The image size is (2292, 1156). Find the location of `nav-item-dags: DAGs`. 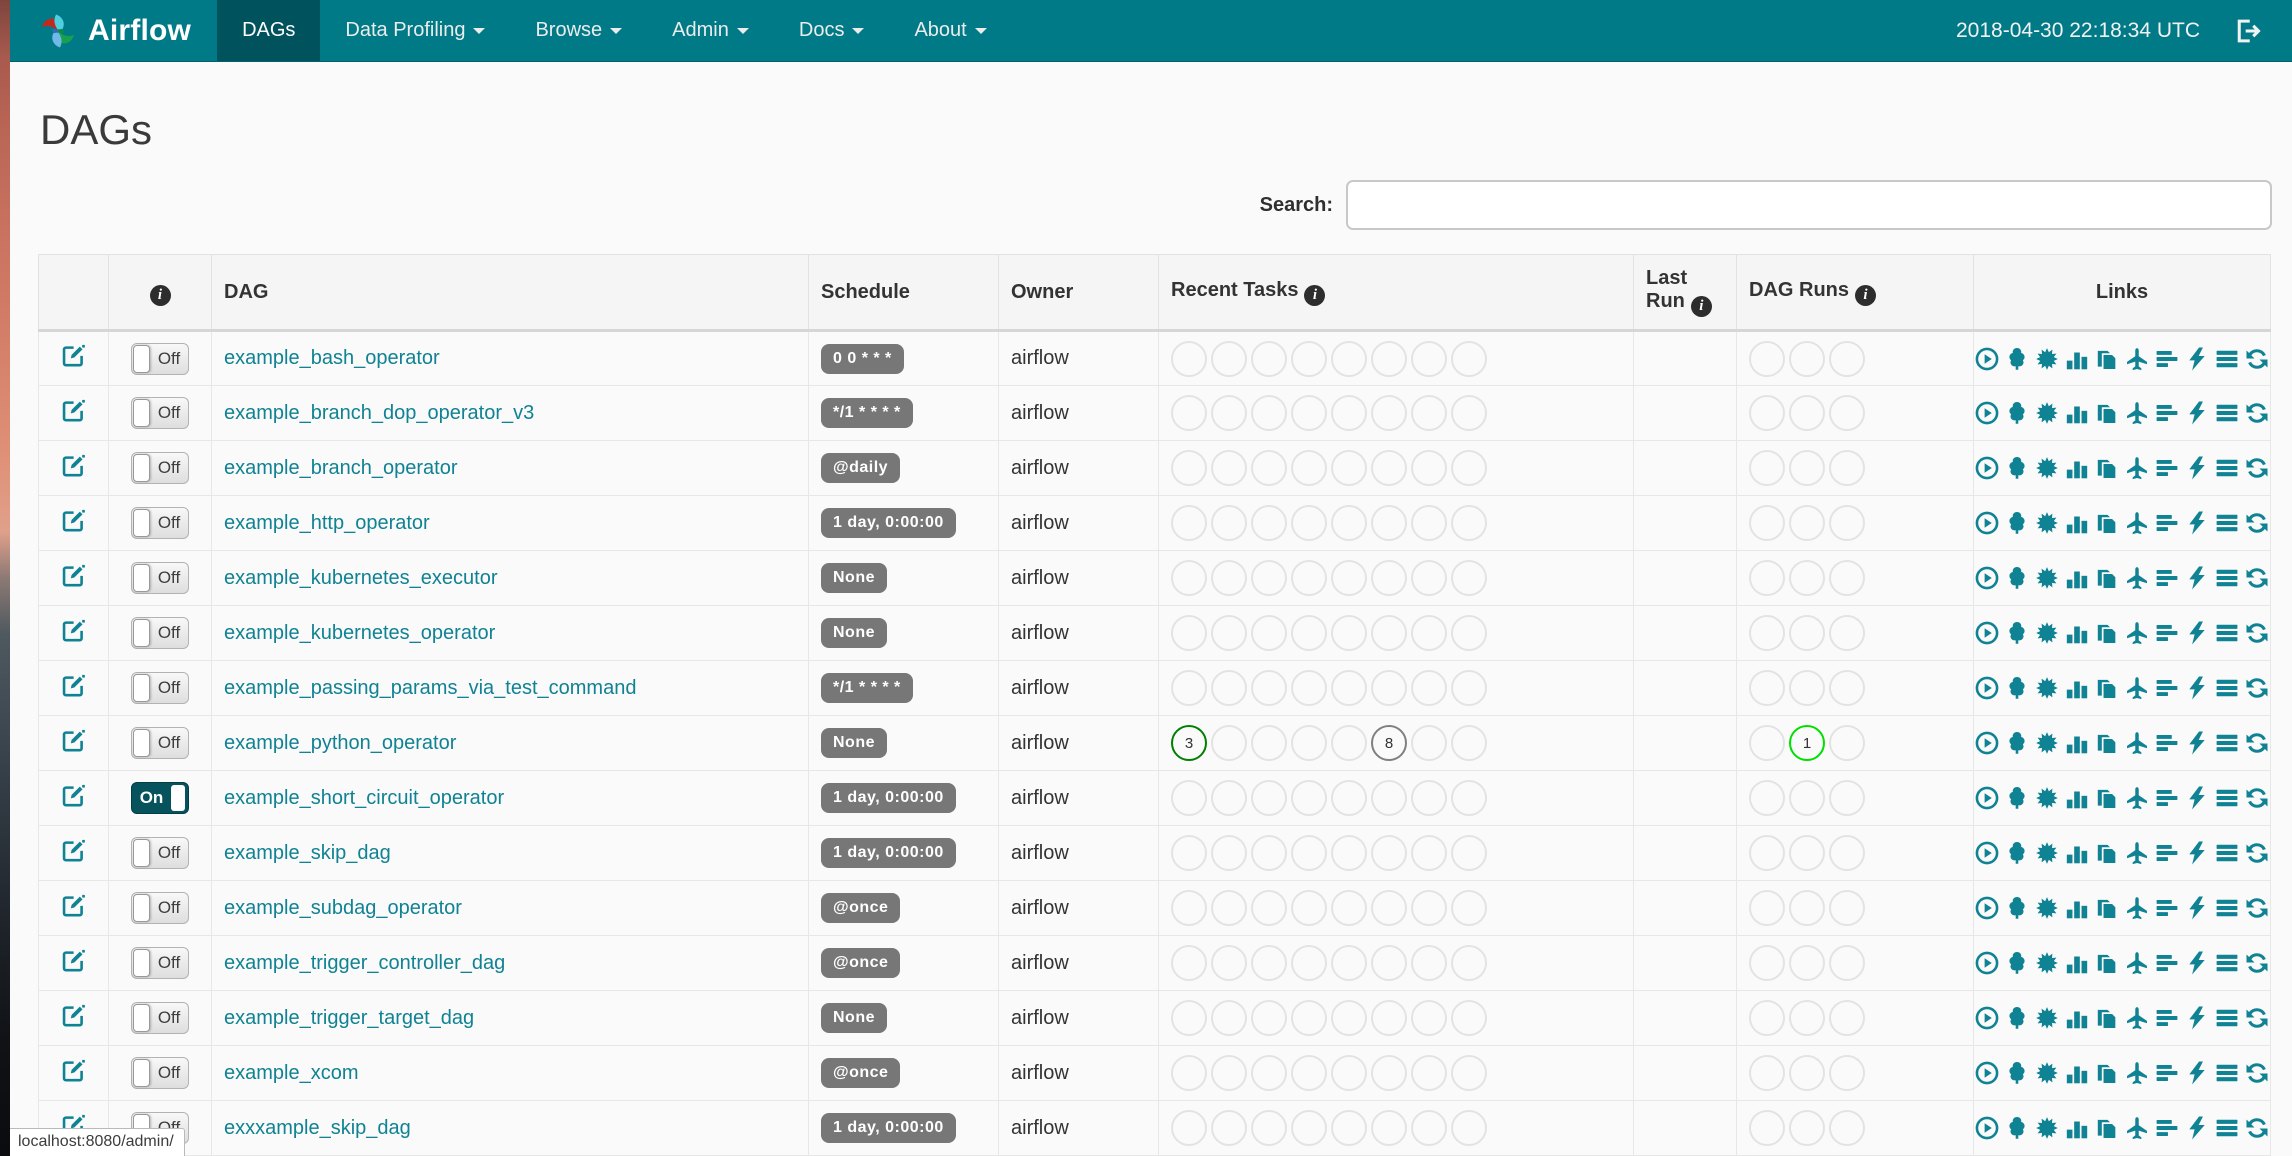

nav-item-dags: DAGs is located at coordinates (269, 30).